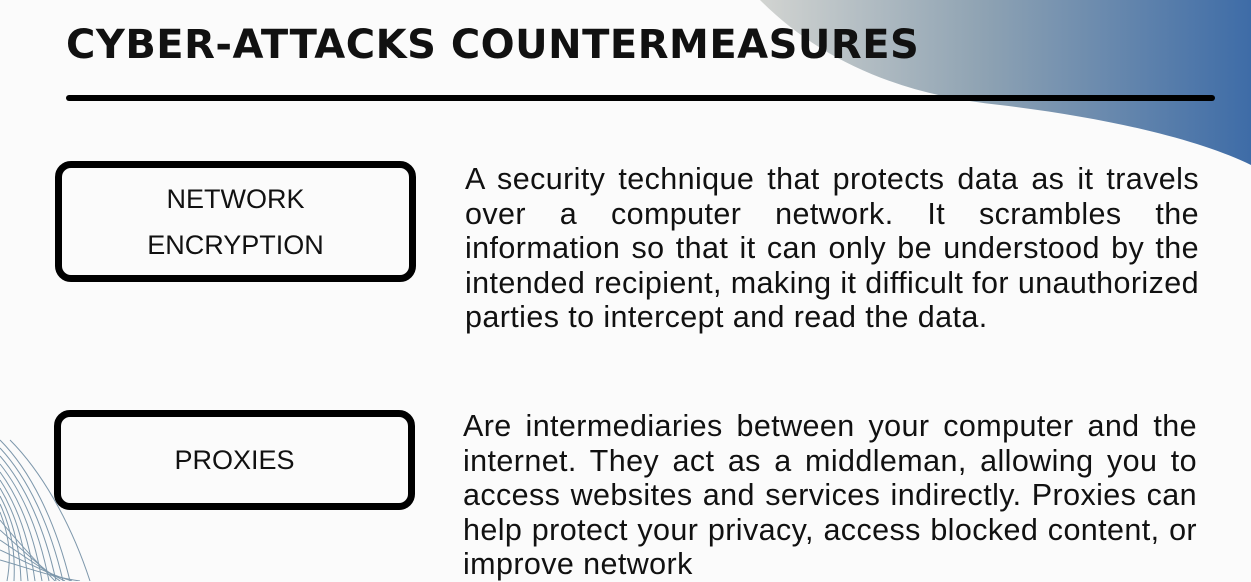  I want to click on page-title: CYBER-ATTACKS COUNTERMEASURES, so click(493, 45).